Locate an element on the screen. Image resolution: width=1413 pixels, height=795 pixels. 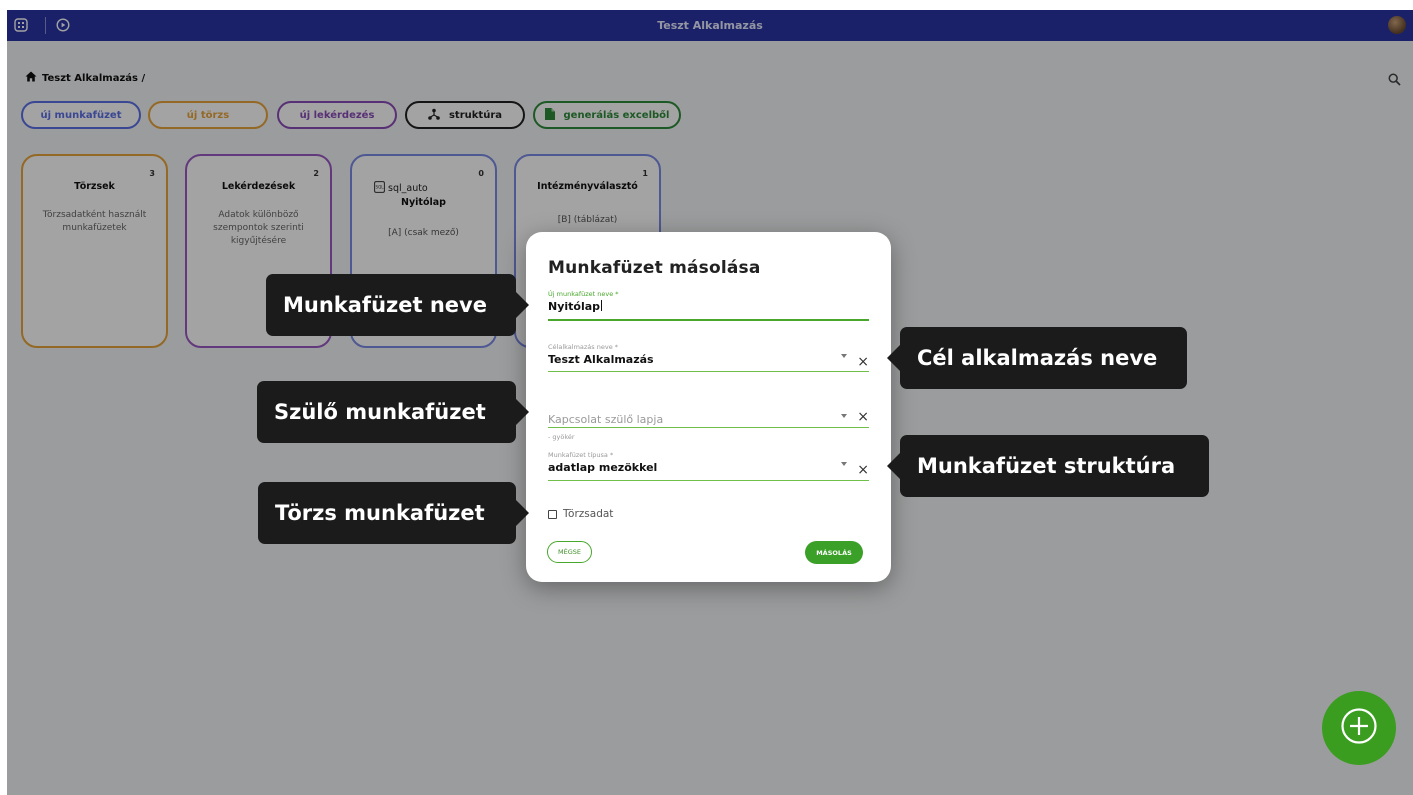
field-label: Munkafüzet típusa * is located at coordinates (581, 455).